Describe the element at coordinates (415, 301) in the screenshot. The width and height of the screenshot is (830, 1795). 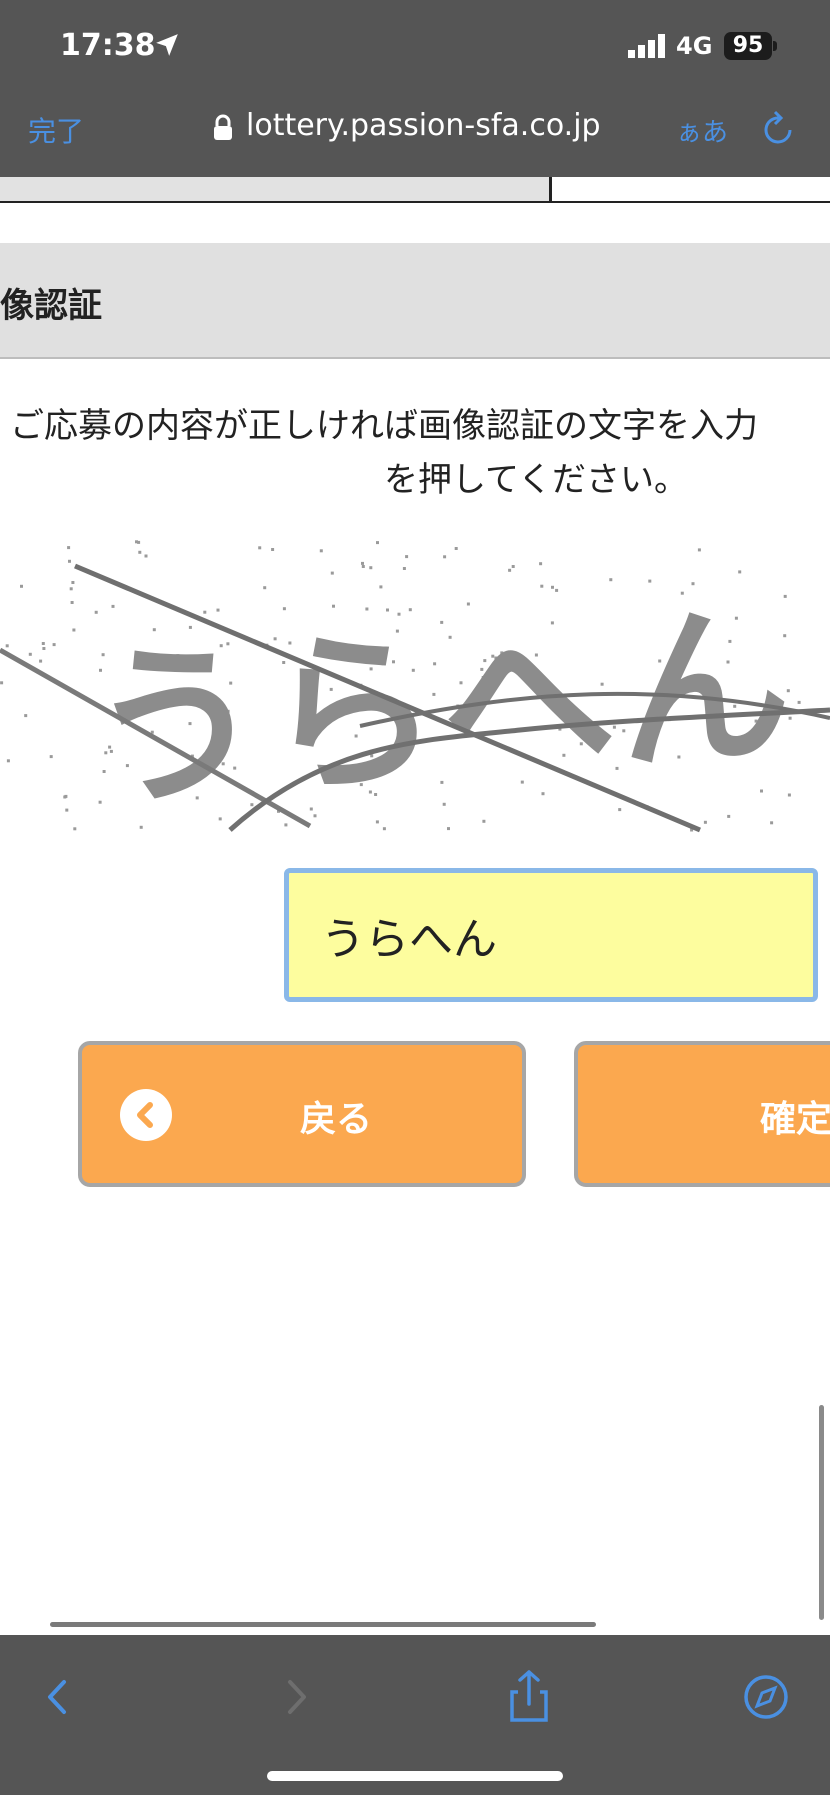
I see `section-header` at that location.